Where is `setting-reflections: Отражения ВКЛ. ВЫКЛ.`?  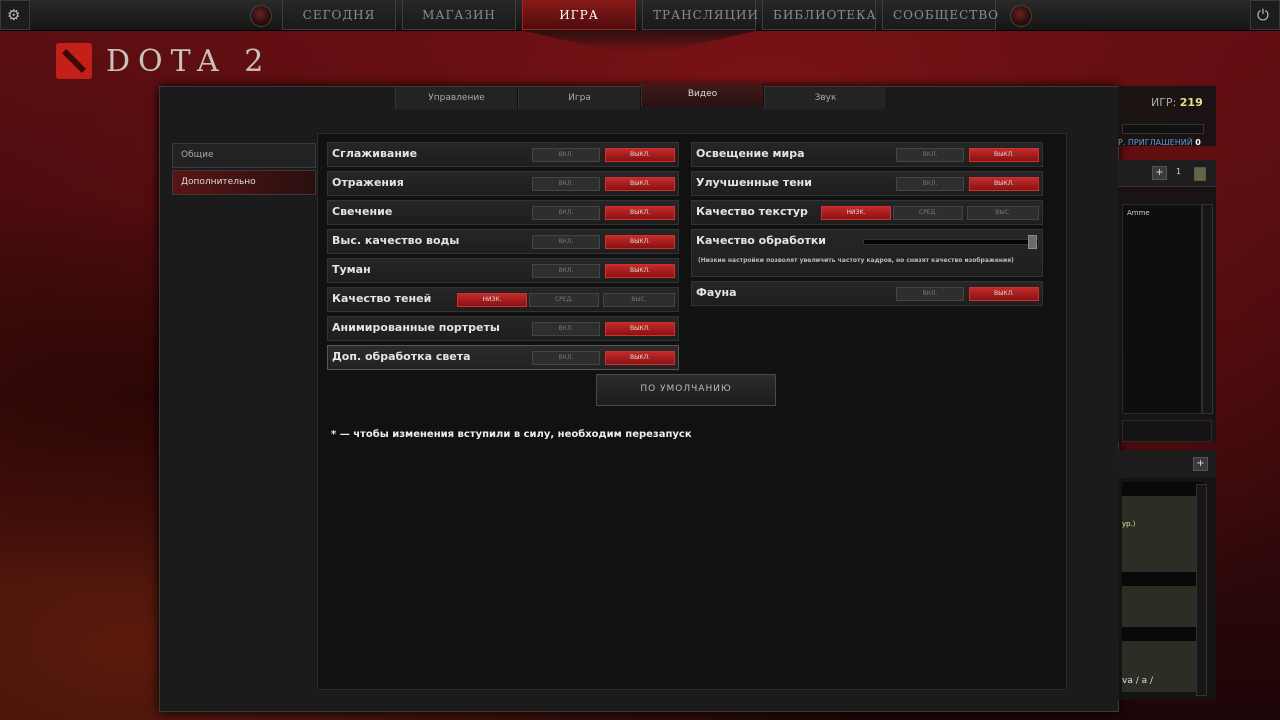 setting-reflections: Отражения ВКЛ. ВЫКЛ. is located at coordinates (503, 183).